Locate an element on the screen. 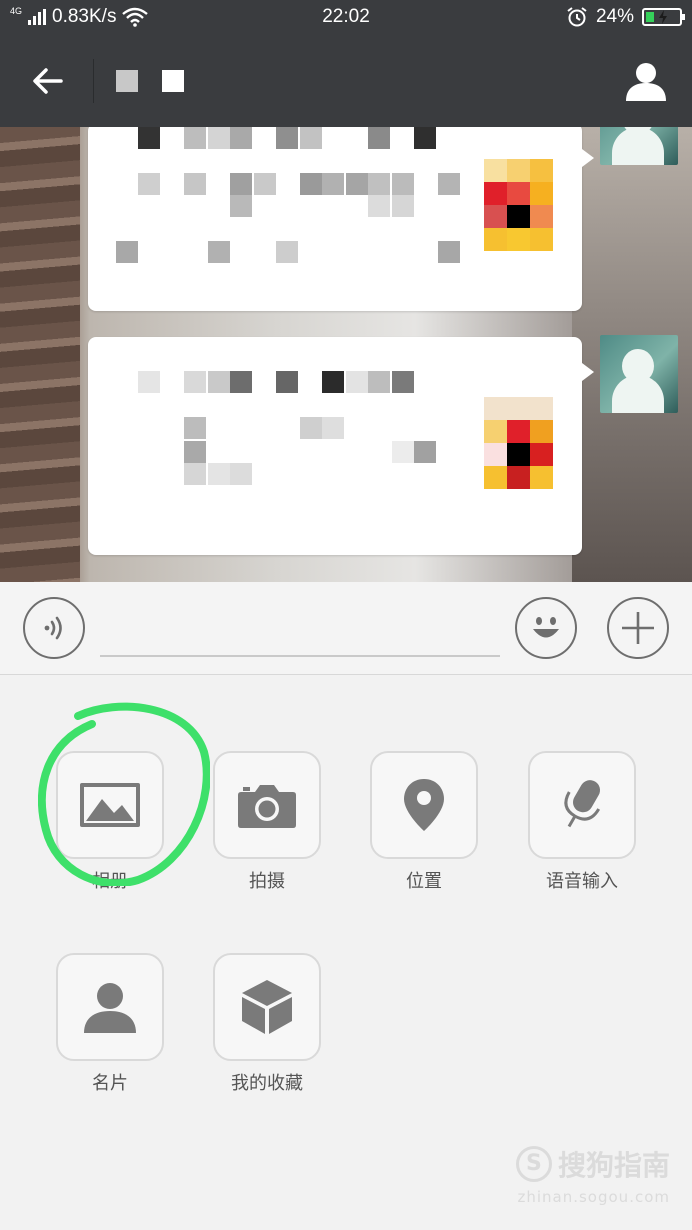 The height and width of the screenshot is (1230, 692). favorites-button is located at coordinates (267, 1007).